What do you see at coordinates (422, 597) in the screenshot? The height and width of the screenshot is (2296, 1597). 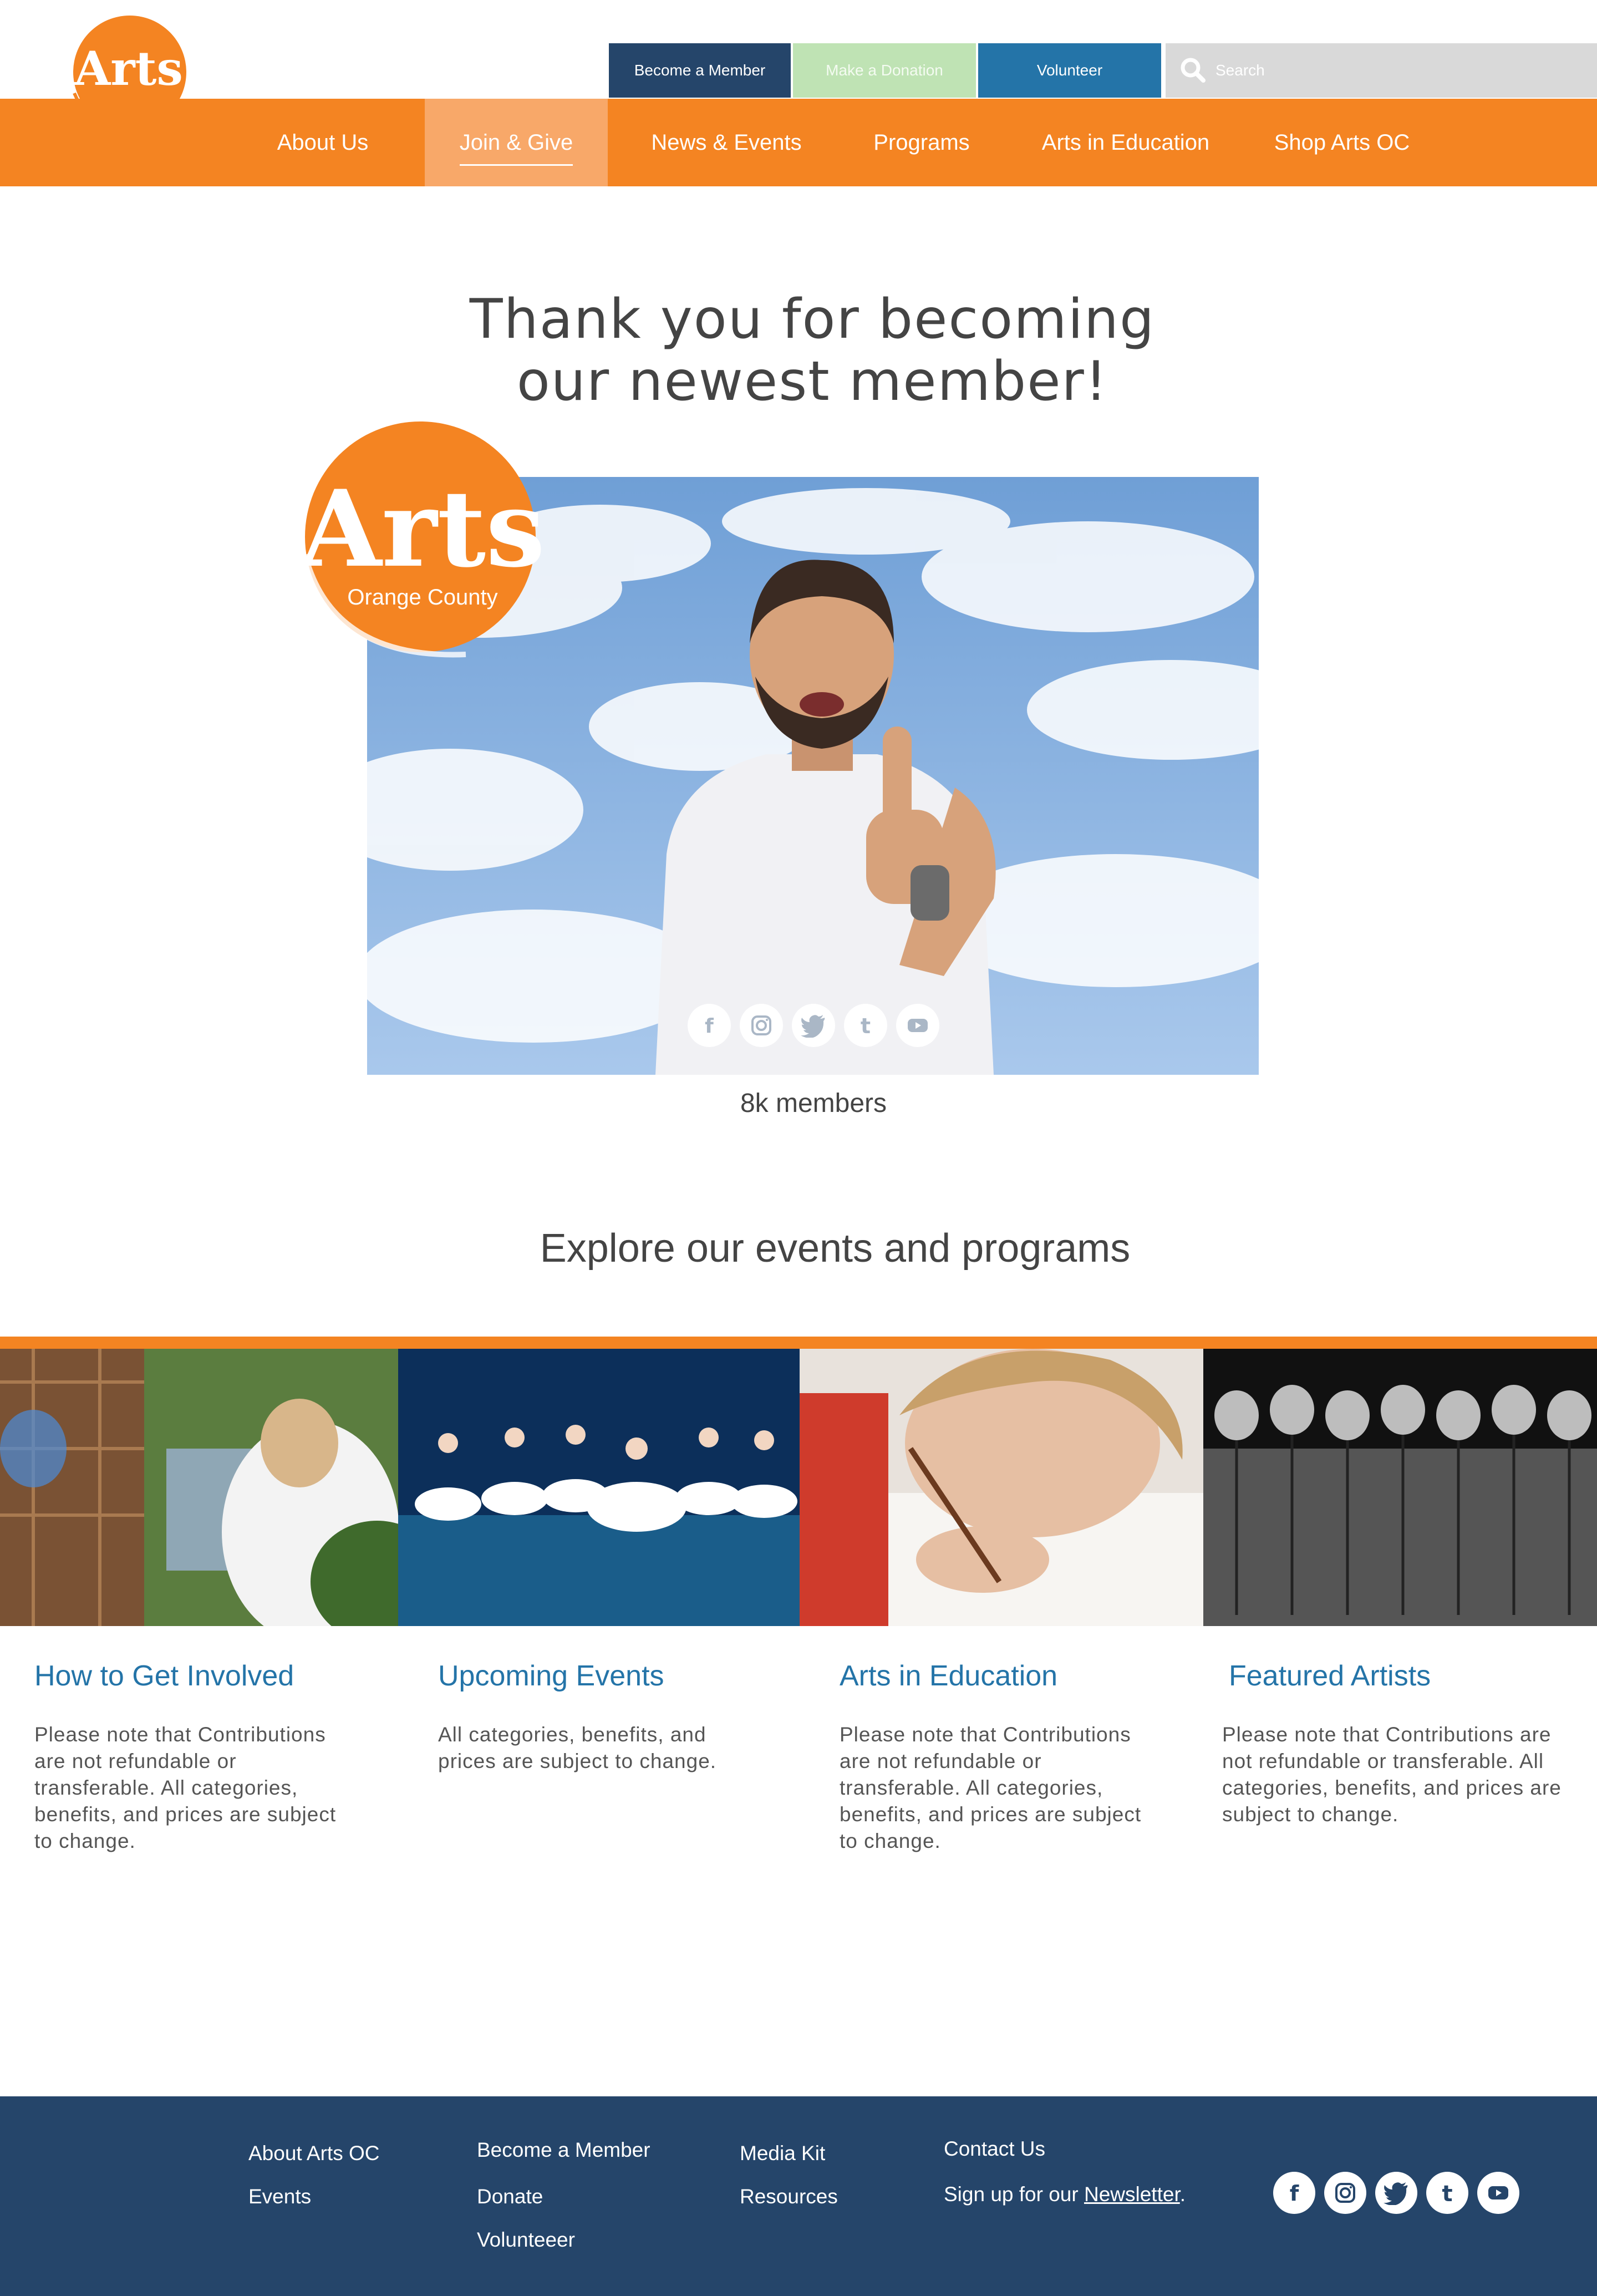 I see `badge-logo-subtext: Orange County` at bounding box center [422, 597].